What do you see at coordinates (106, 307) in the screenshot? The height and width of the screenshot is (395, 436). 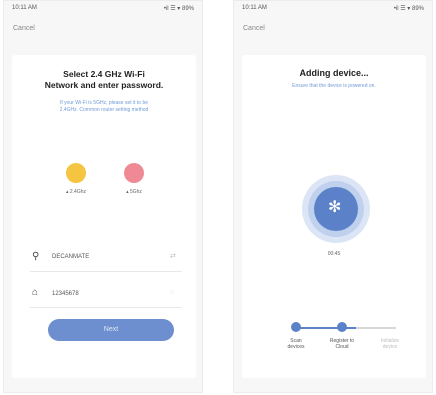 I see `password-divider` at bounding box center [106, 307].